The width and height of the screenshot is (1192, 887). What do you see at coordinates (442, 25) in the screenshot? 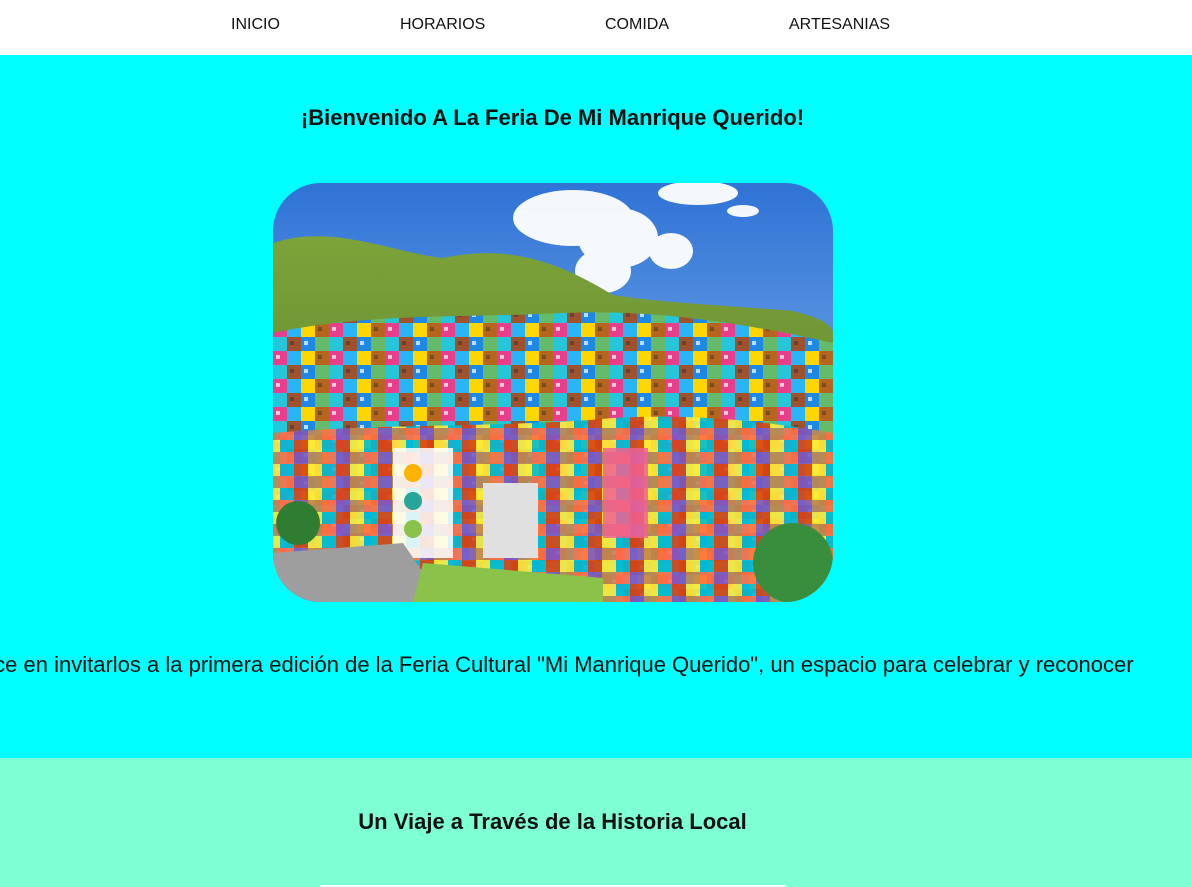
I see `nav-link-horarios: HORARIOS` at bounding box center [442, 25].